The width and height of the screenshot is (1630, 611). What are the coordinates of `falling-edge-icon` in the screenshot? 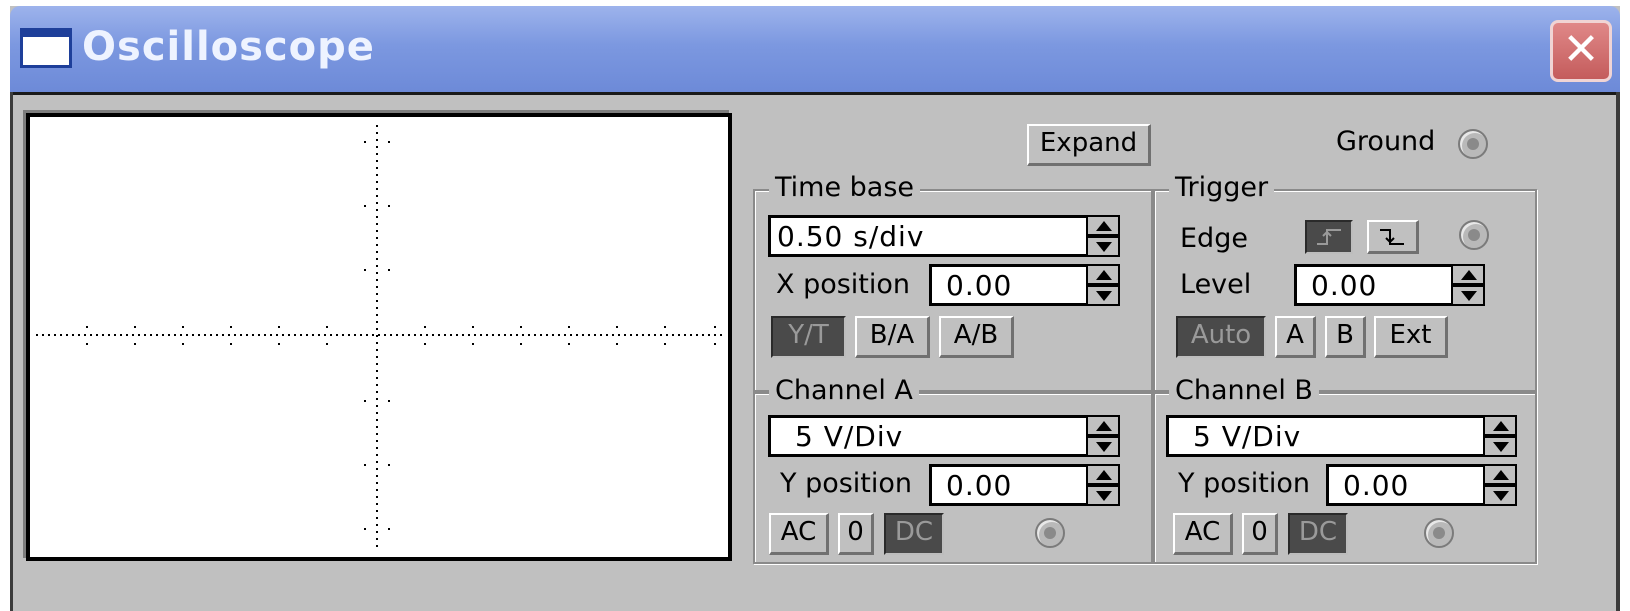 It's located at (1391, 237).